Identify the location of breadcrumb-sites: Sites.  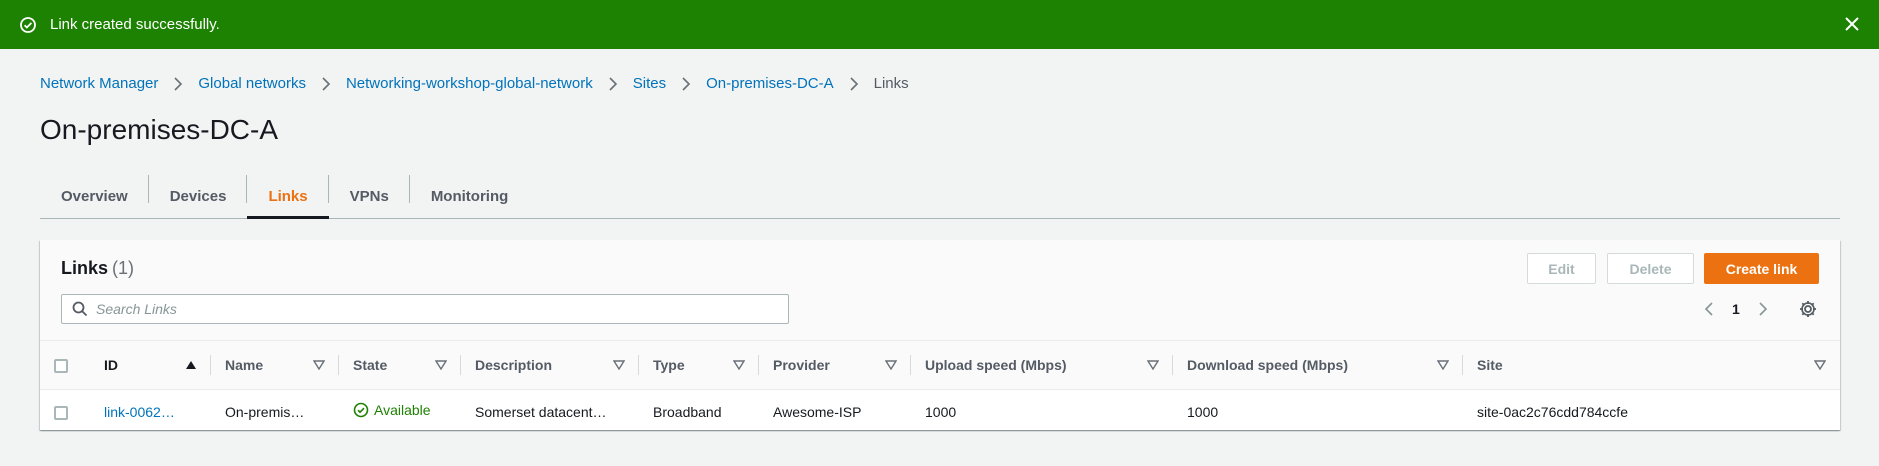
(649, 83).